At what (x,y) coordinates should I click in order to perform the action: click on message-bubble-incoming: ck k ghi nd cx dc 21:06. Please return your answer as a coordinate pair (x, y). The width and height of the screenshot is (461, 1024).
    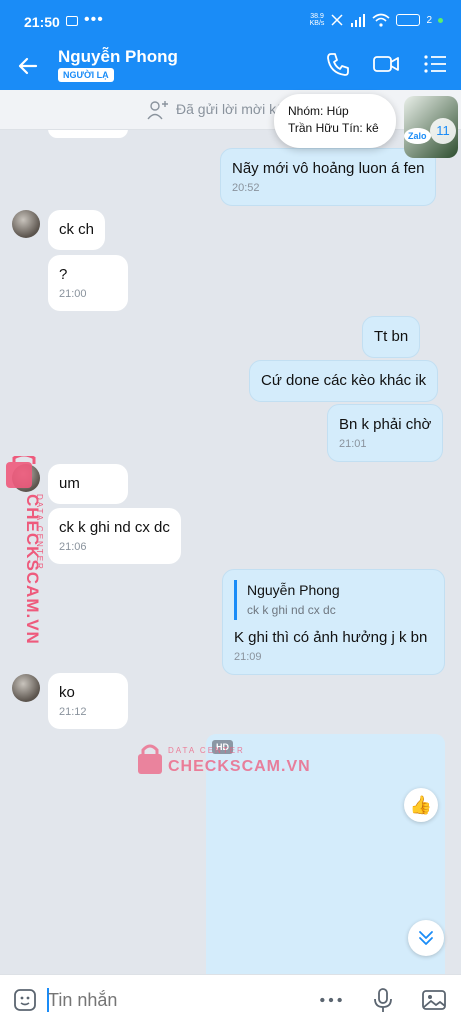
    Looking at the image, I should click on (114, 536).